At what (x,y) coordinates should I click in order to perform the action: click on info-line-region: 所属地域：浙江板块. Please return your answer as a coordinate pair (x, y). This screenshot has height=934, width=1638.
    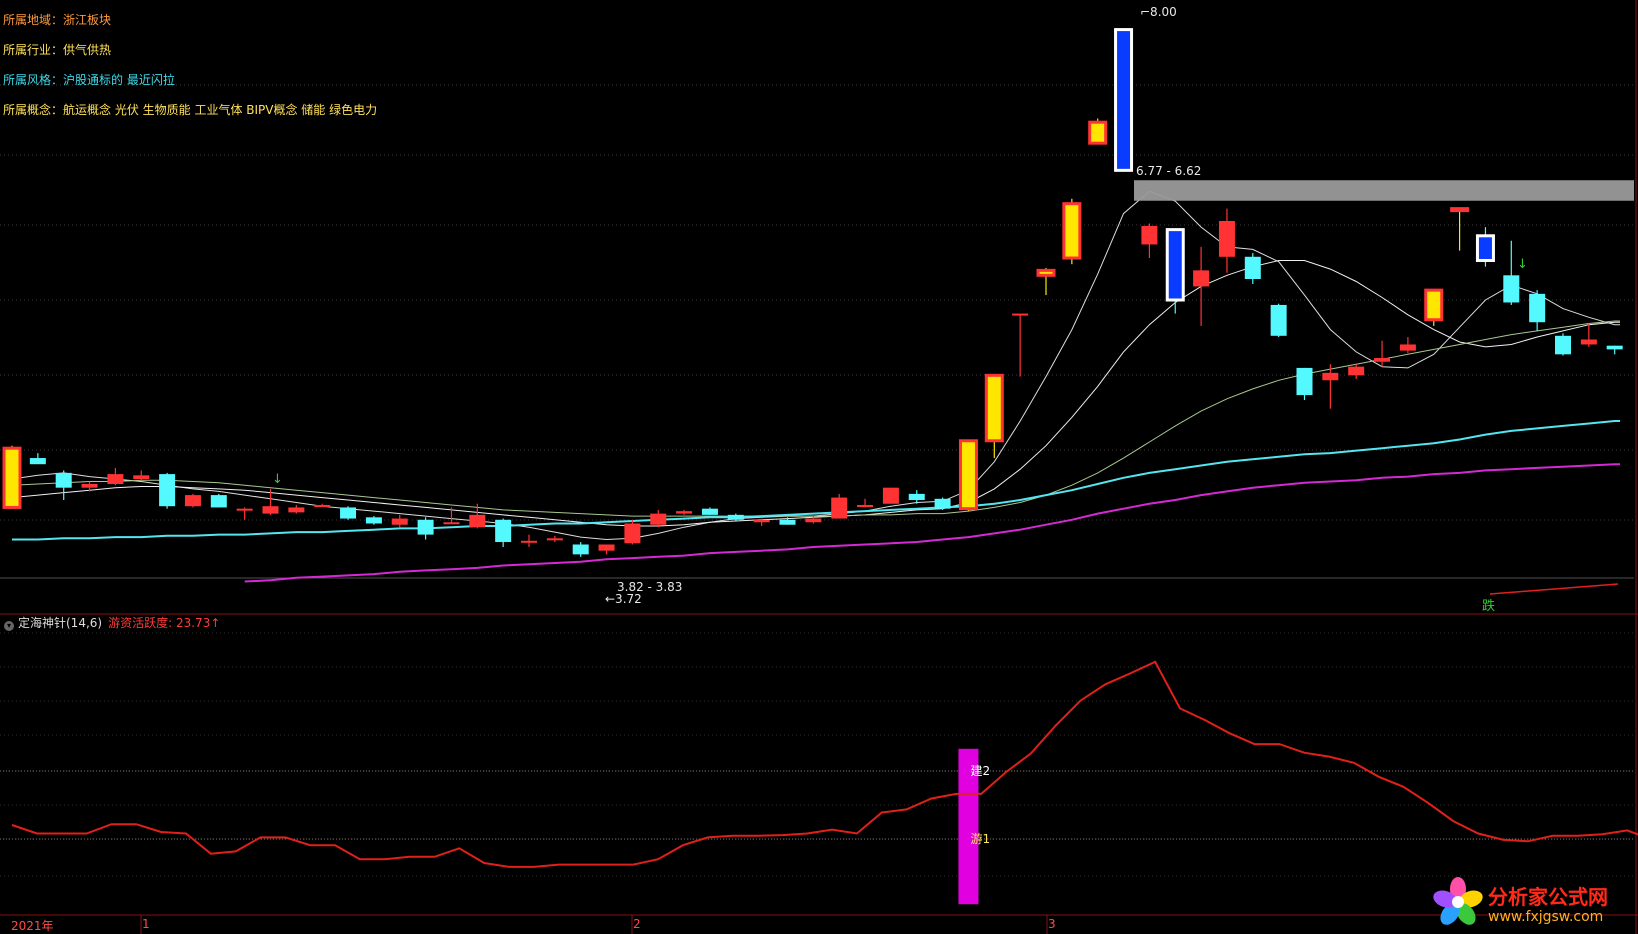
    Looking at the image, I should click on (57, 19).